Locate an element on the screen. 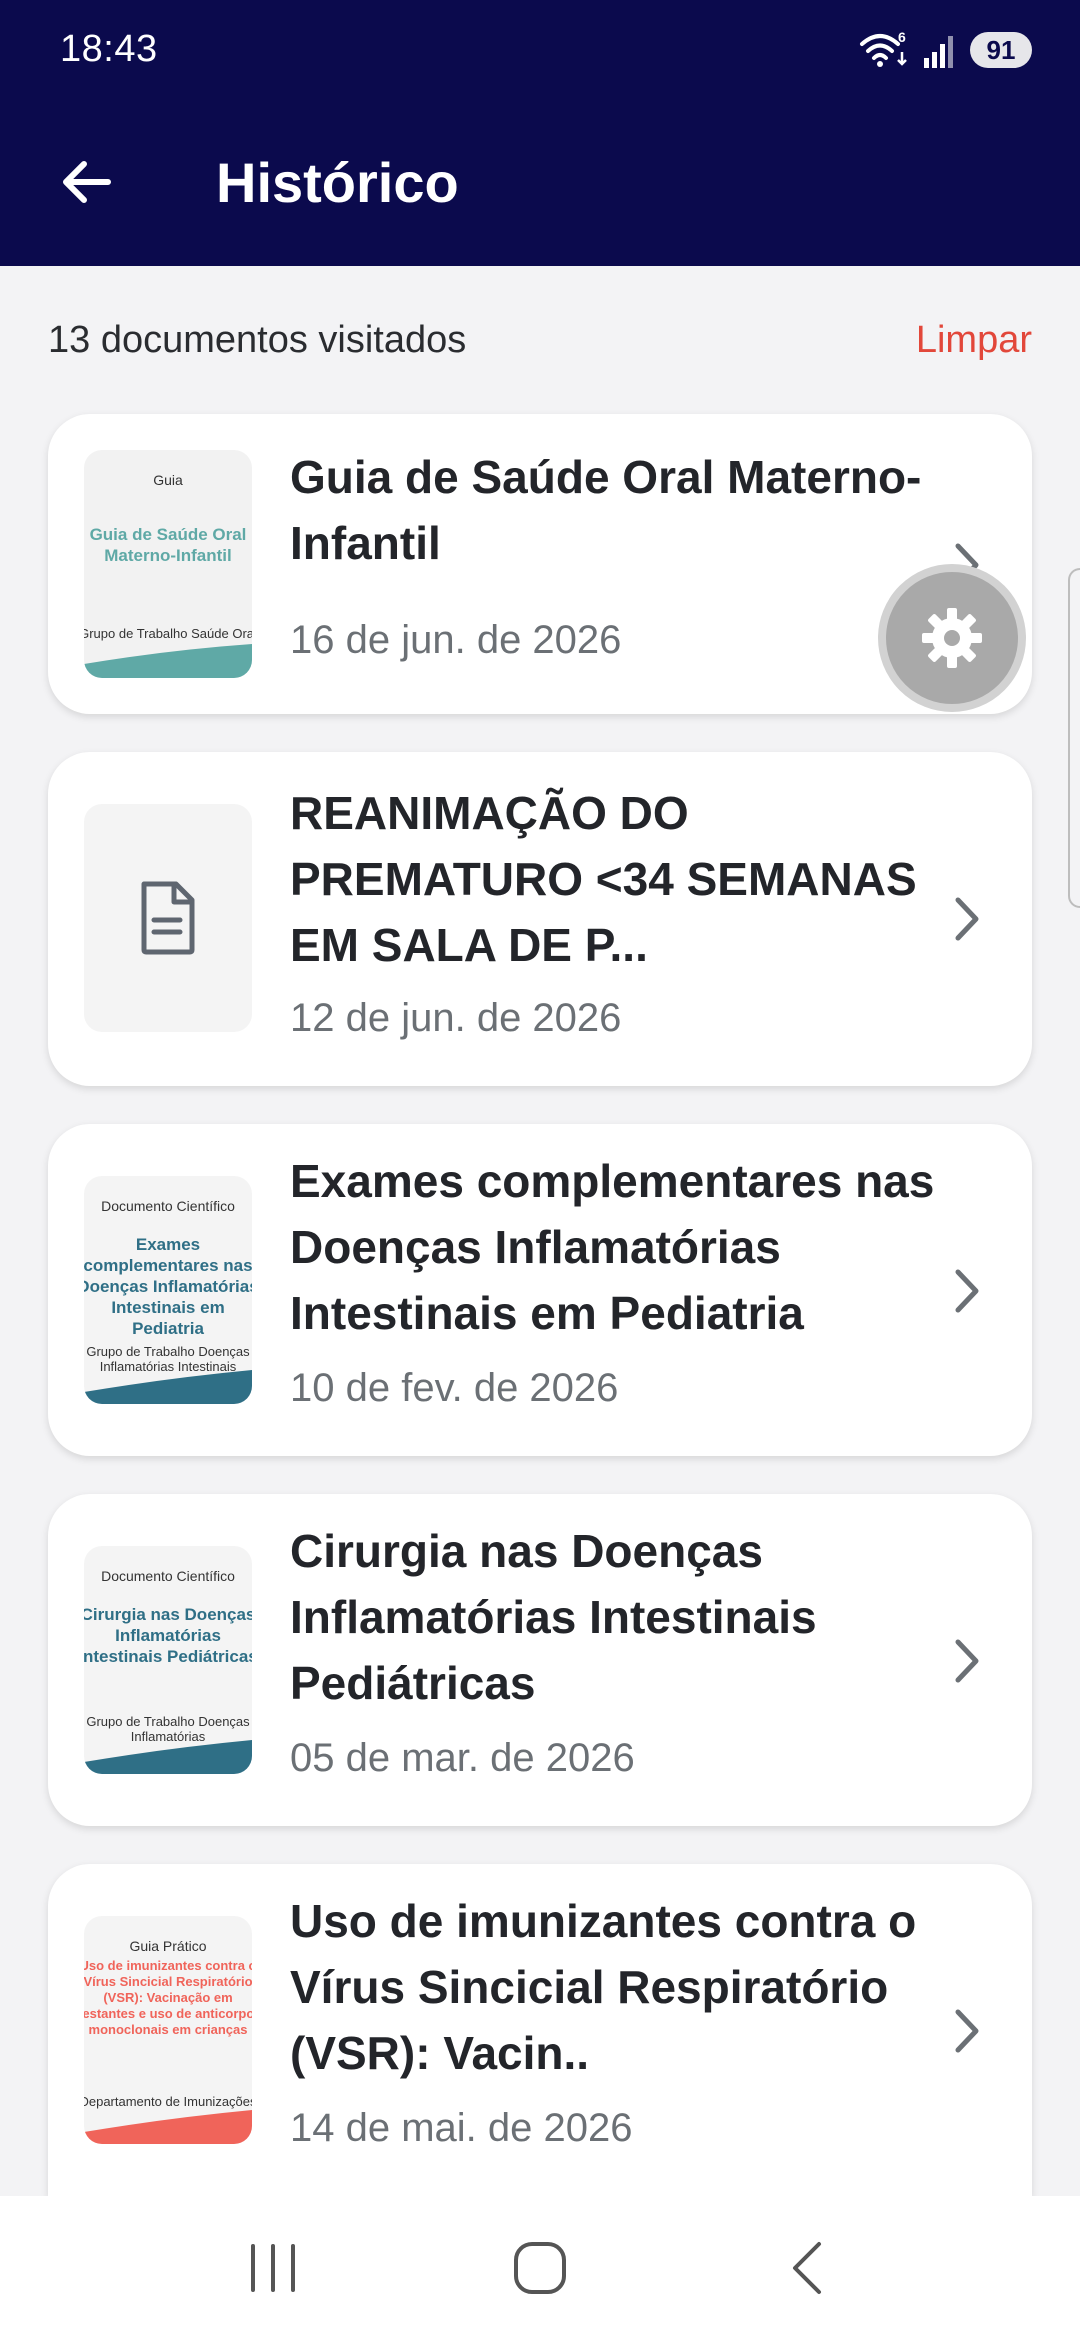  visited-count: 13 documentos visitados is located at coordinates (257, 339).